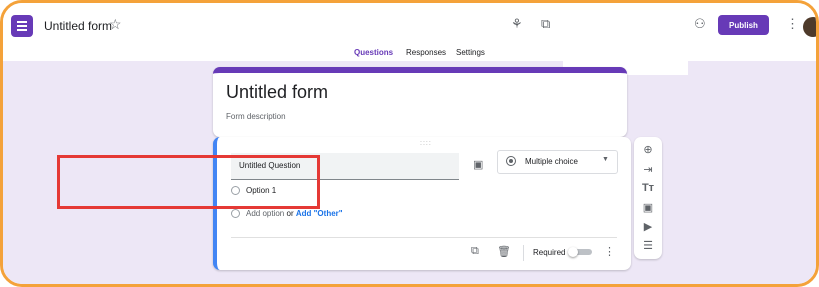  Describe the element at coordinates (235, 214) in the screenshot. I see `option-radio-icon` at that location.